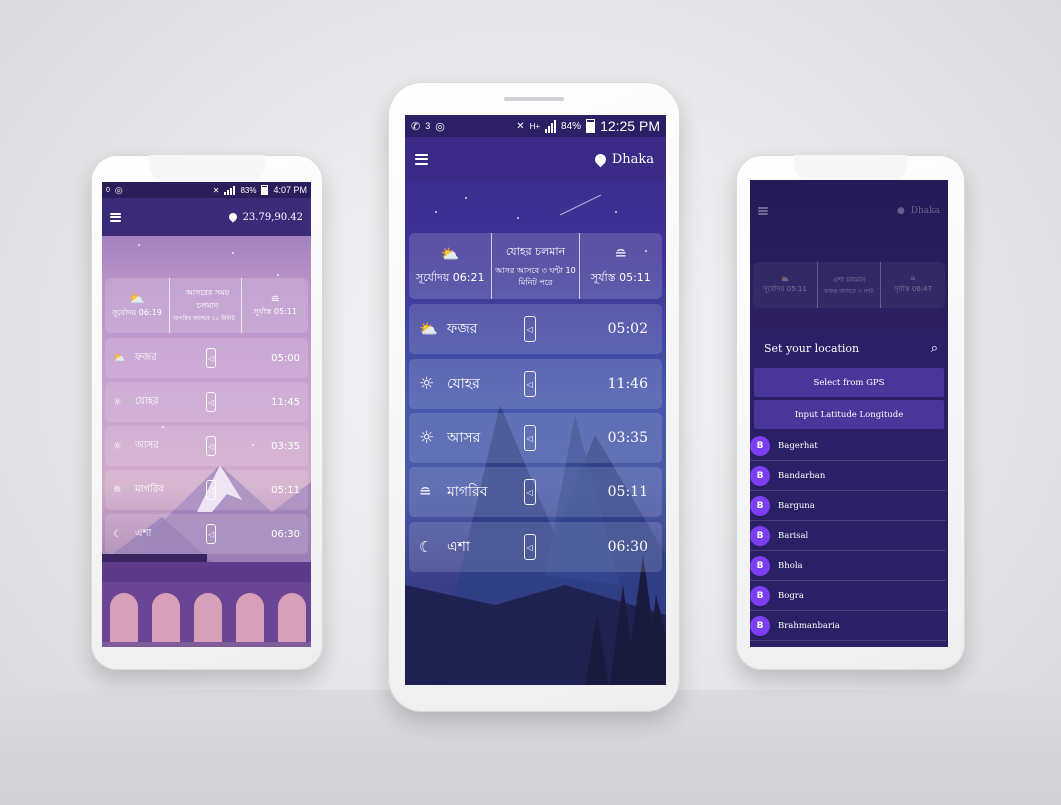 This screenshot has height=805, width=1061. Describe the element at coordinates (149, 489) in the screenshot. I see `prayer-name: মাগরিব` at that location.